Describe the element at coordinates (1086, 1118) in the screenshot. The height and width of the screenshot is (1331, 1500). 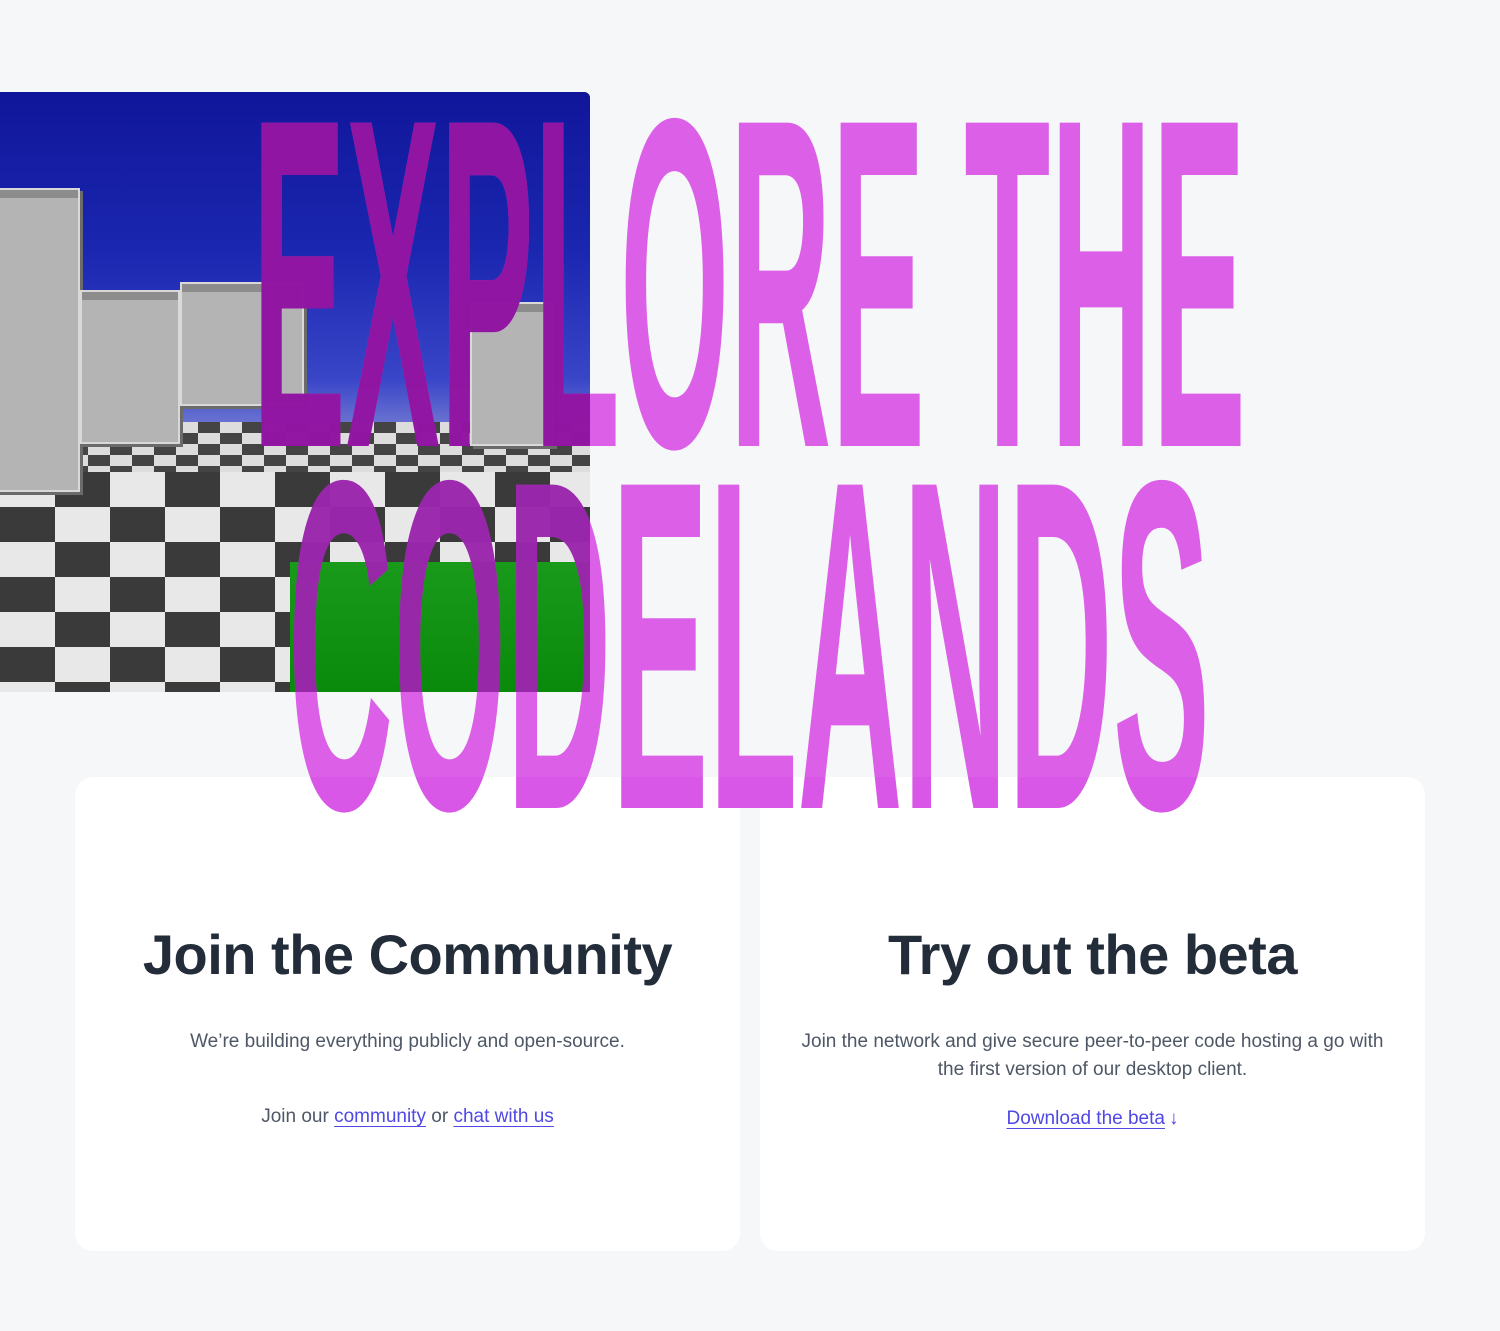
I see `download-beta-link: Download the beta` at that location.